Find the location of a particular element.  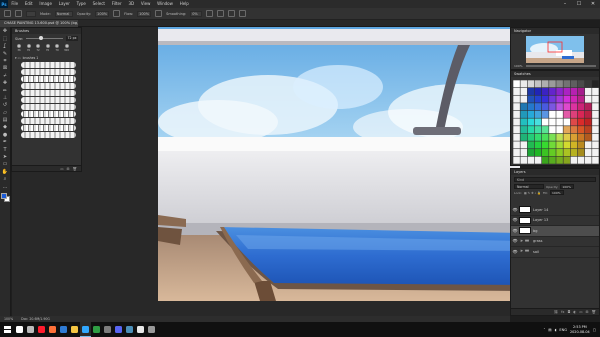

pressure-size-icon is located at coordinates (232, 13).